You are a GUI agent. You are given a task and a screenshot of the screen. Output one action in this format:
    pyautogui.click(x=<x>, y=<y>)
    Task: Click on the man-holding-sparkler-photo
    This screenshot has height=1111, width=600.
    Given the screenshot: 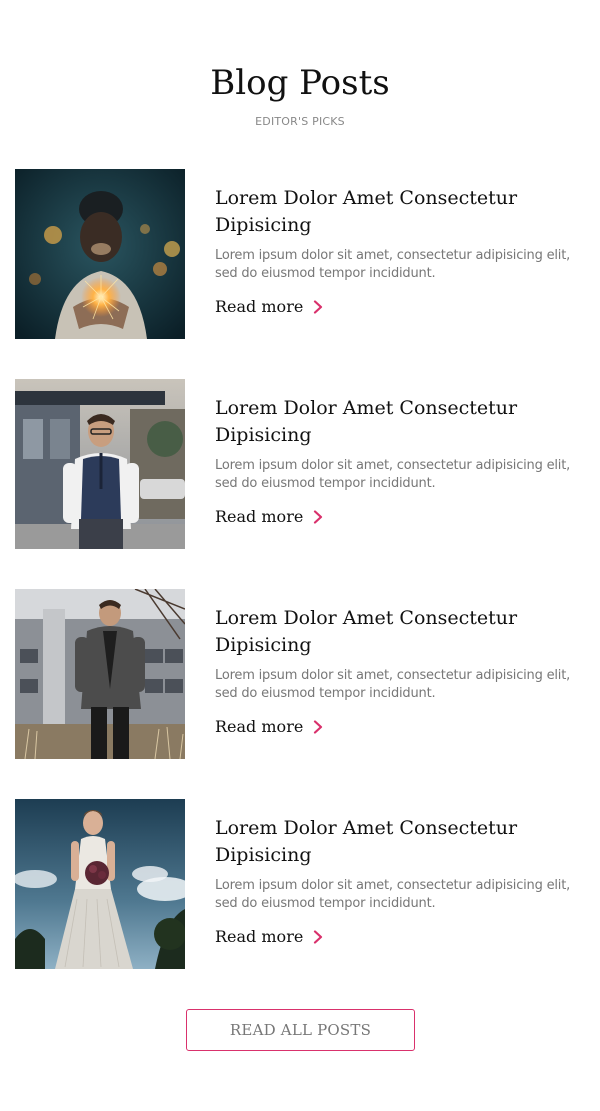 What is the action you would take?
    pyautogui.click(x=100, y=254)
    